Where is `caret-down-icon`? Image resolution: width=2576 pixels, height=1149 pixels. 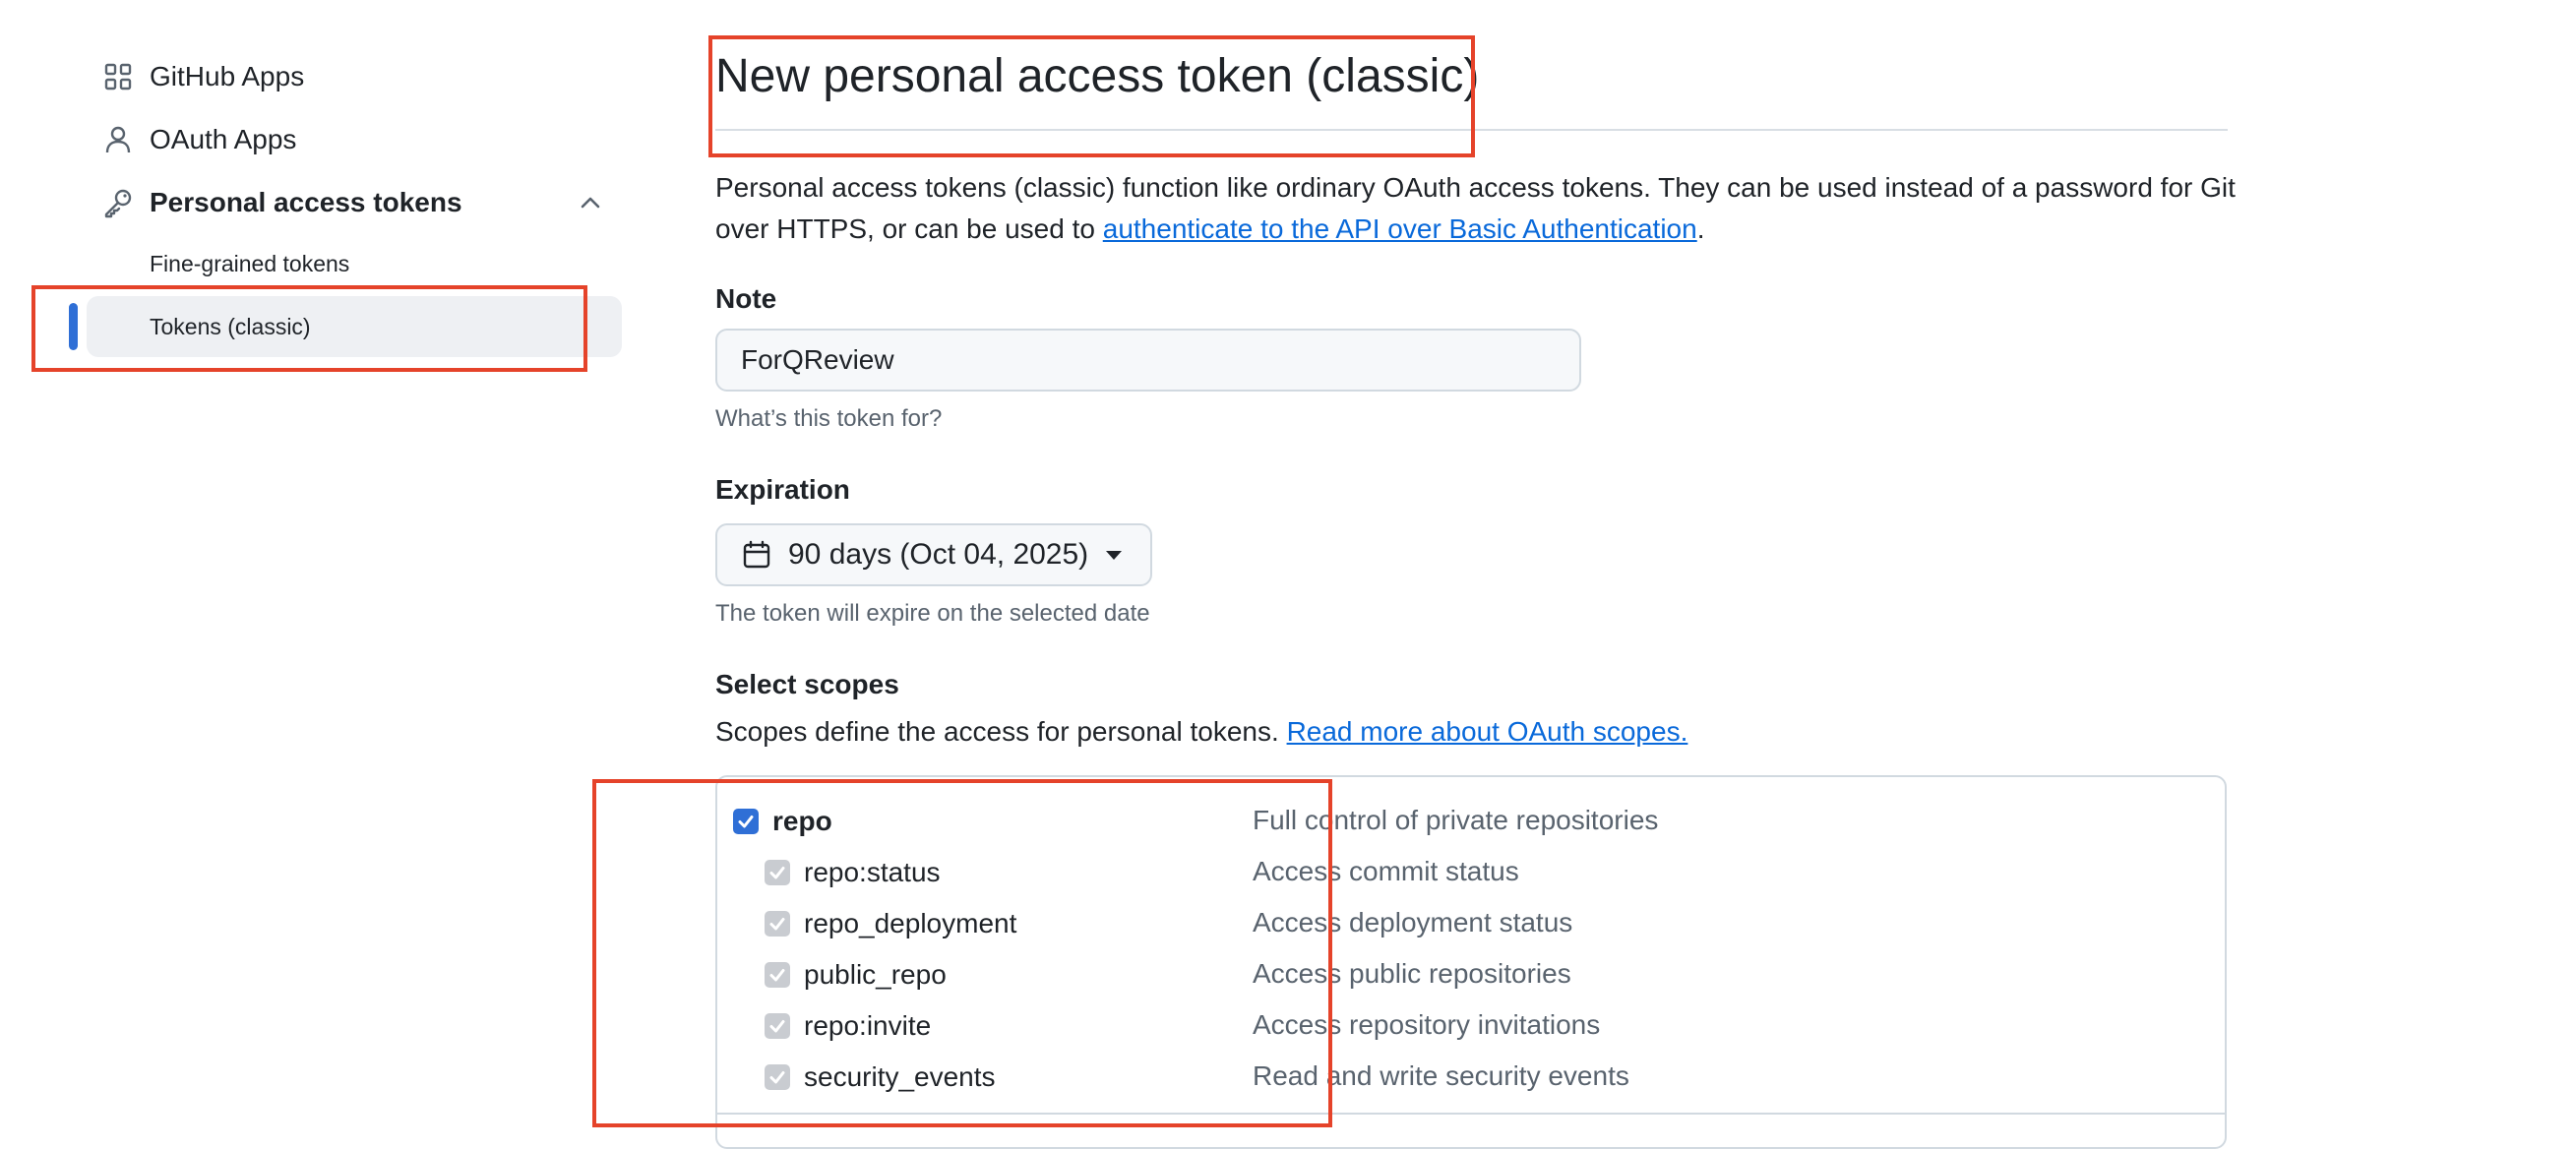
caret-down-icon is located at coordinates (1114, 555).